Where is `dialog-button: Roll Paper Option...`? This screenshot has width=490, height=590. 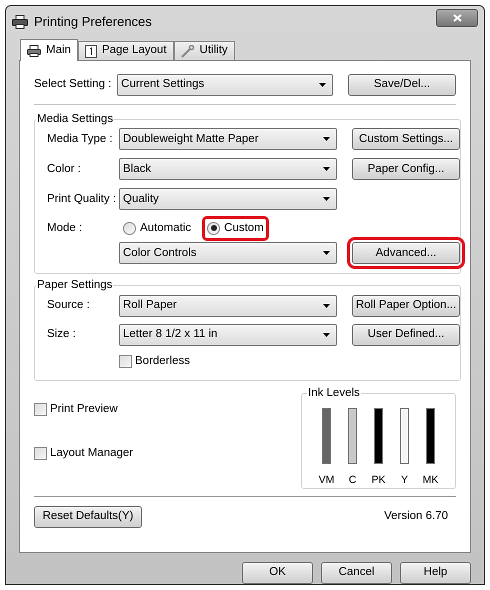
dialog-button: Roll Paper Option... is located at coordinates (406, 305).